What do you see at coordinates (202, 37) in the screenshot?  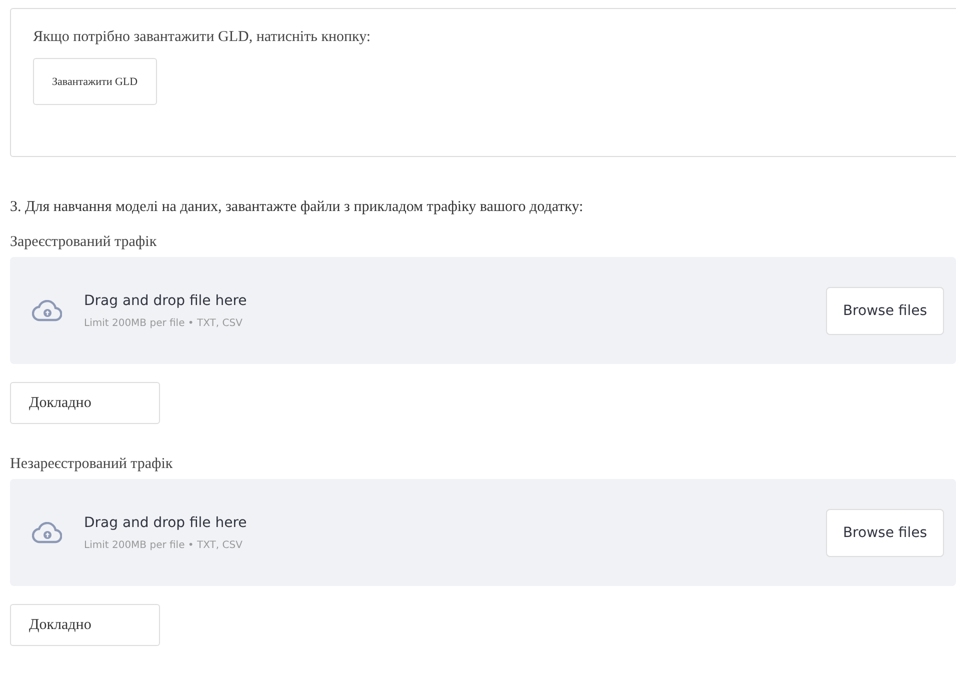 I see `gld-prompt: Якщо потрібно завантажити GLD, натисніть кнопку:` at bounding box center [202, 37].